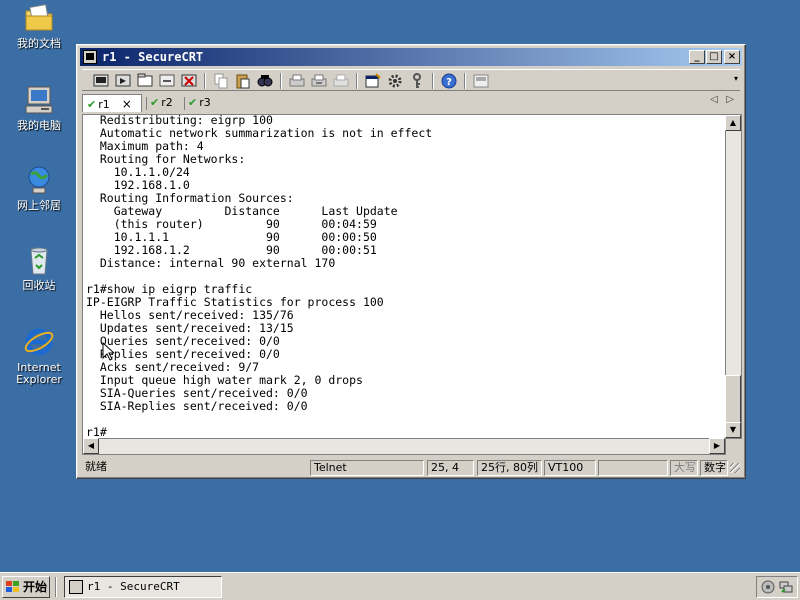 Image resolution: width=800 pixels, height=600 pixels. I want to click on desktop-icon-label: 回收站, so click(39, 285).